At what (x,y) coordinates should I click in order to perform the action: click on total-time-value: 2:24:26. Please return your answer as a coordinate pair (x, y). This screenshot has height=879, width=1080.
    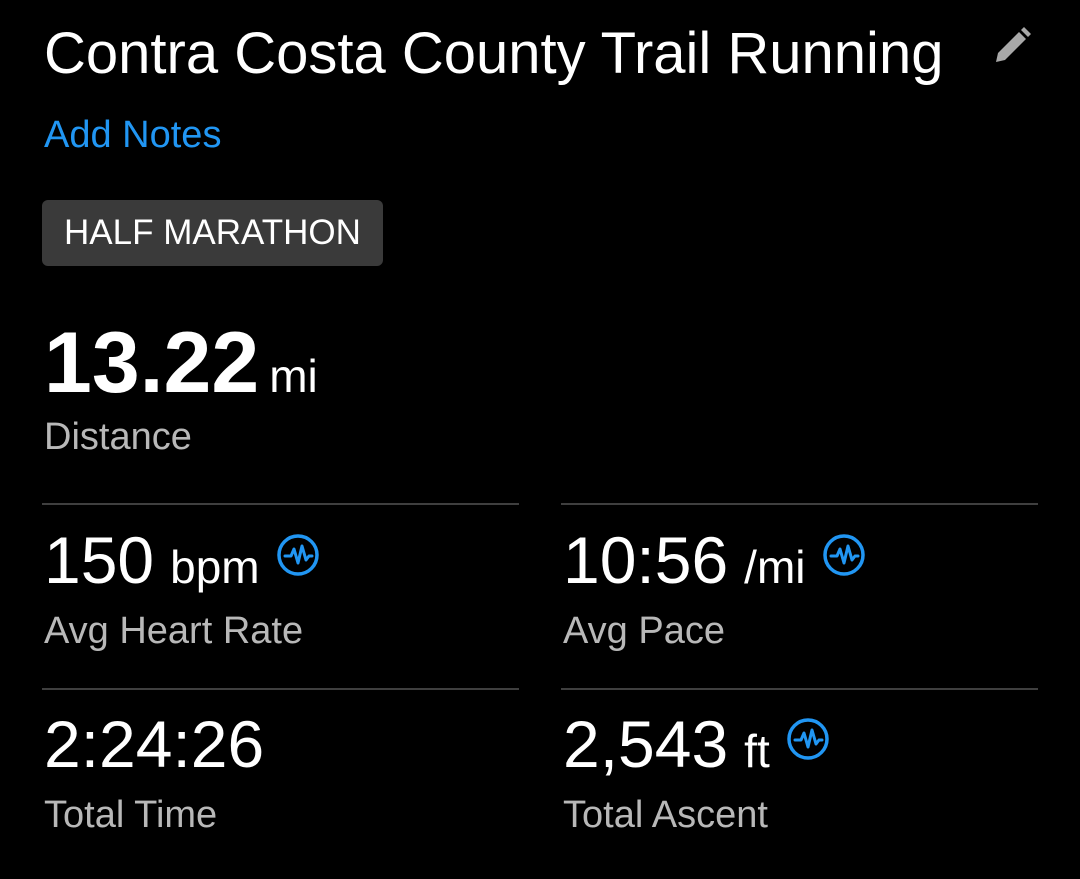
    Looking at the image, I should click on (154, 744).